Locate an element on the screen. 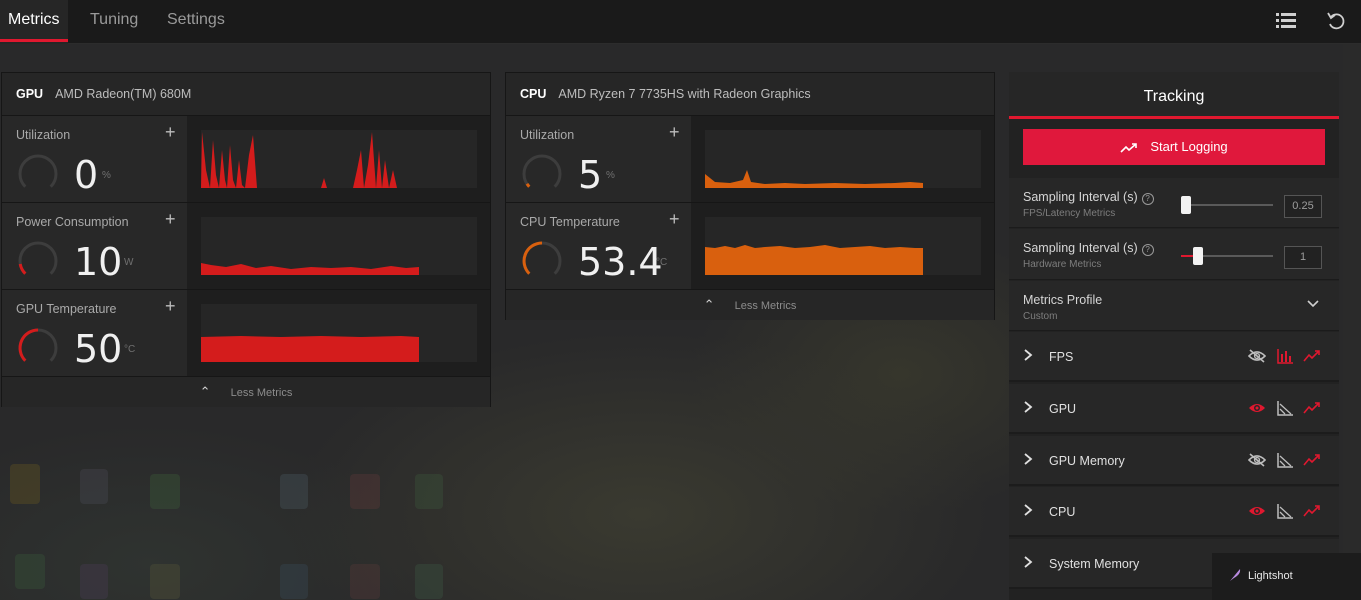  metric-value: 10 is located at coordinates (98, 262).